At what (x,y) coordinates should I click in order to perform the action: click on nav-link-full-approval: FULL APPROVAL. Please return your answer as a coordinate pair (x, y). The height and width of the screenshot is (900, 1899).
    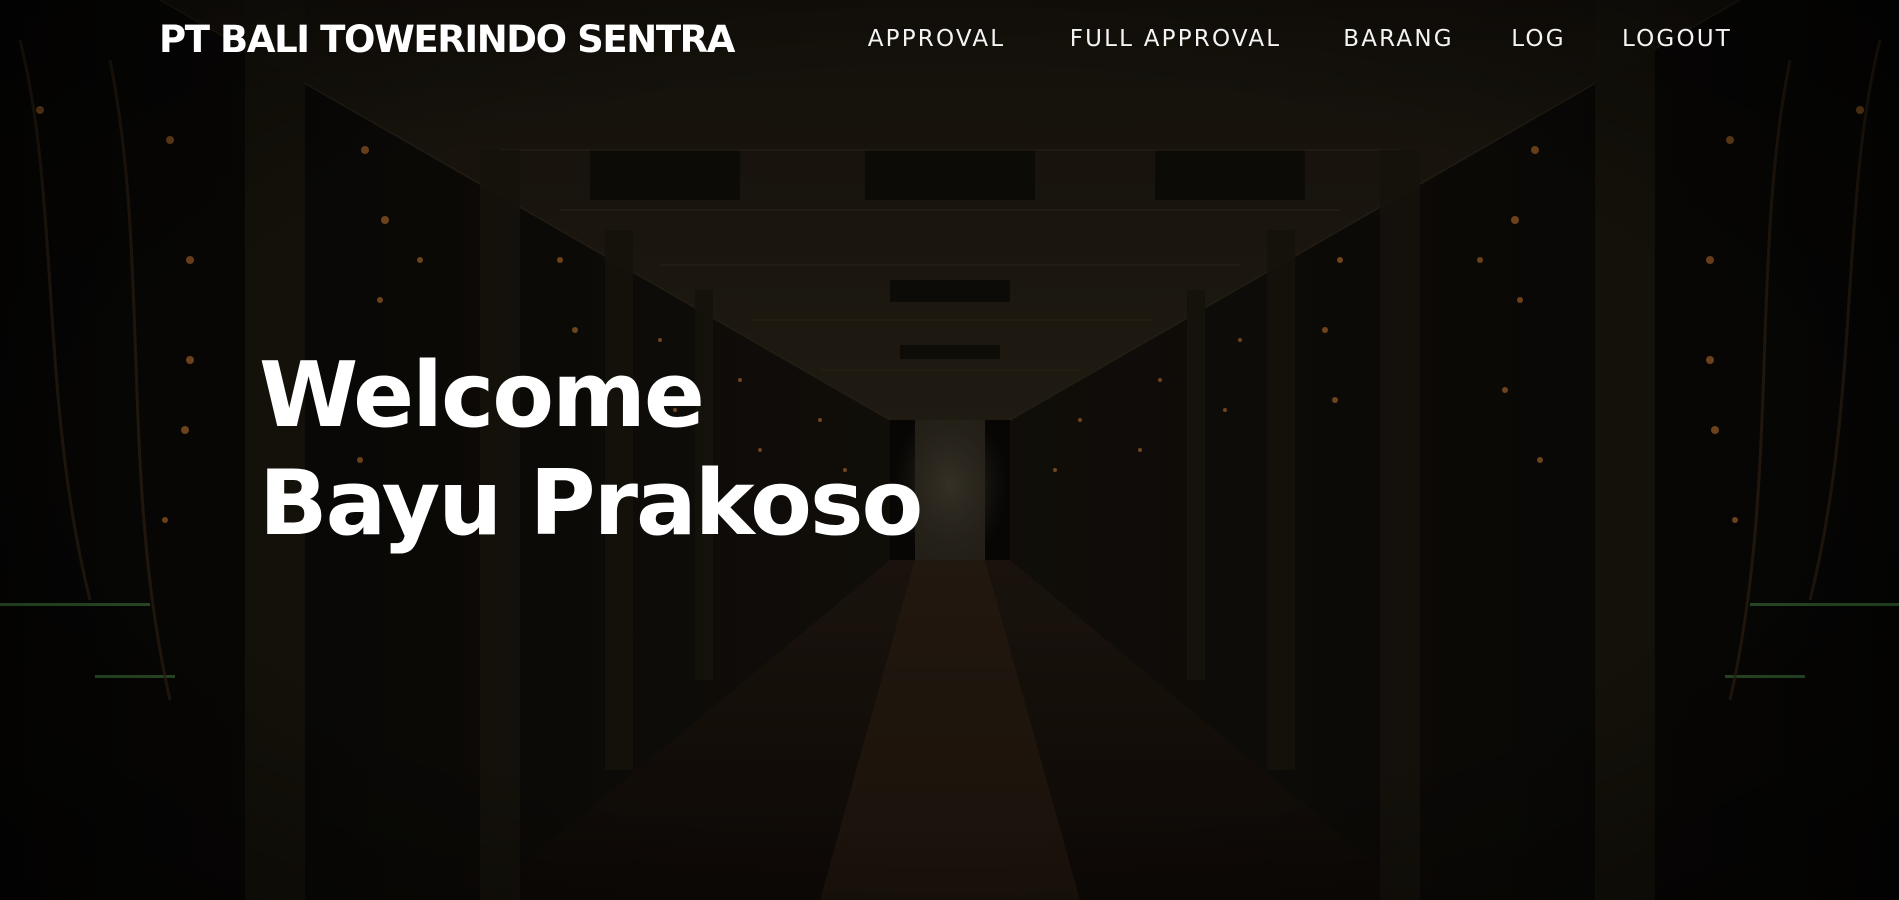
    Looking at the image, I should click on (1175, 39).